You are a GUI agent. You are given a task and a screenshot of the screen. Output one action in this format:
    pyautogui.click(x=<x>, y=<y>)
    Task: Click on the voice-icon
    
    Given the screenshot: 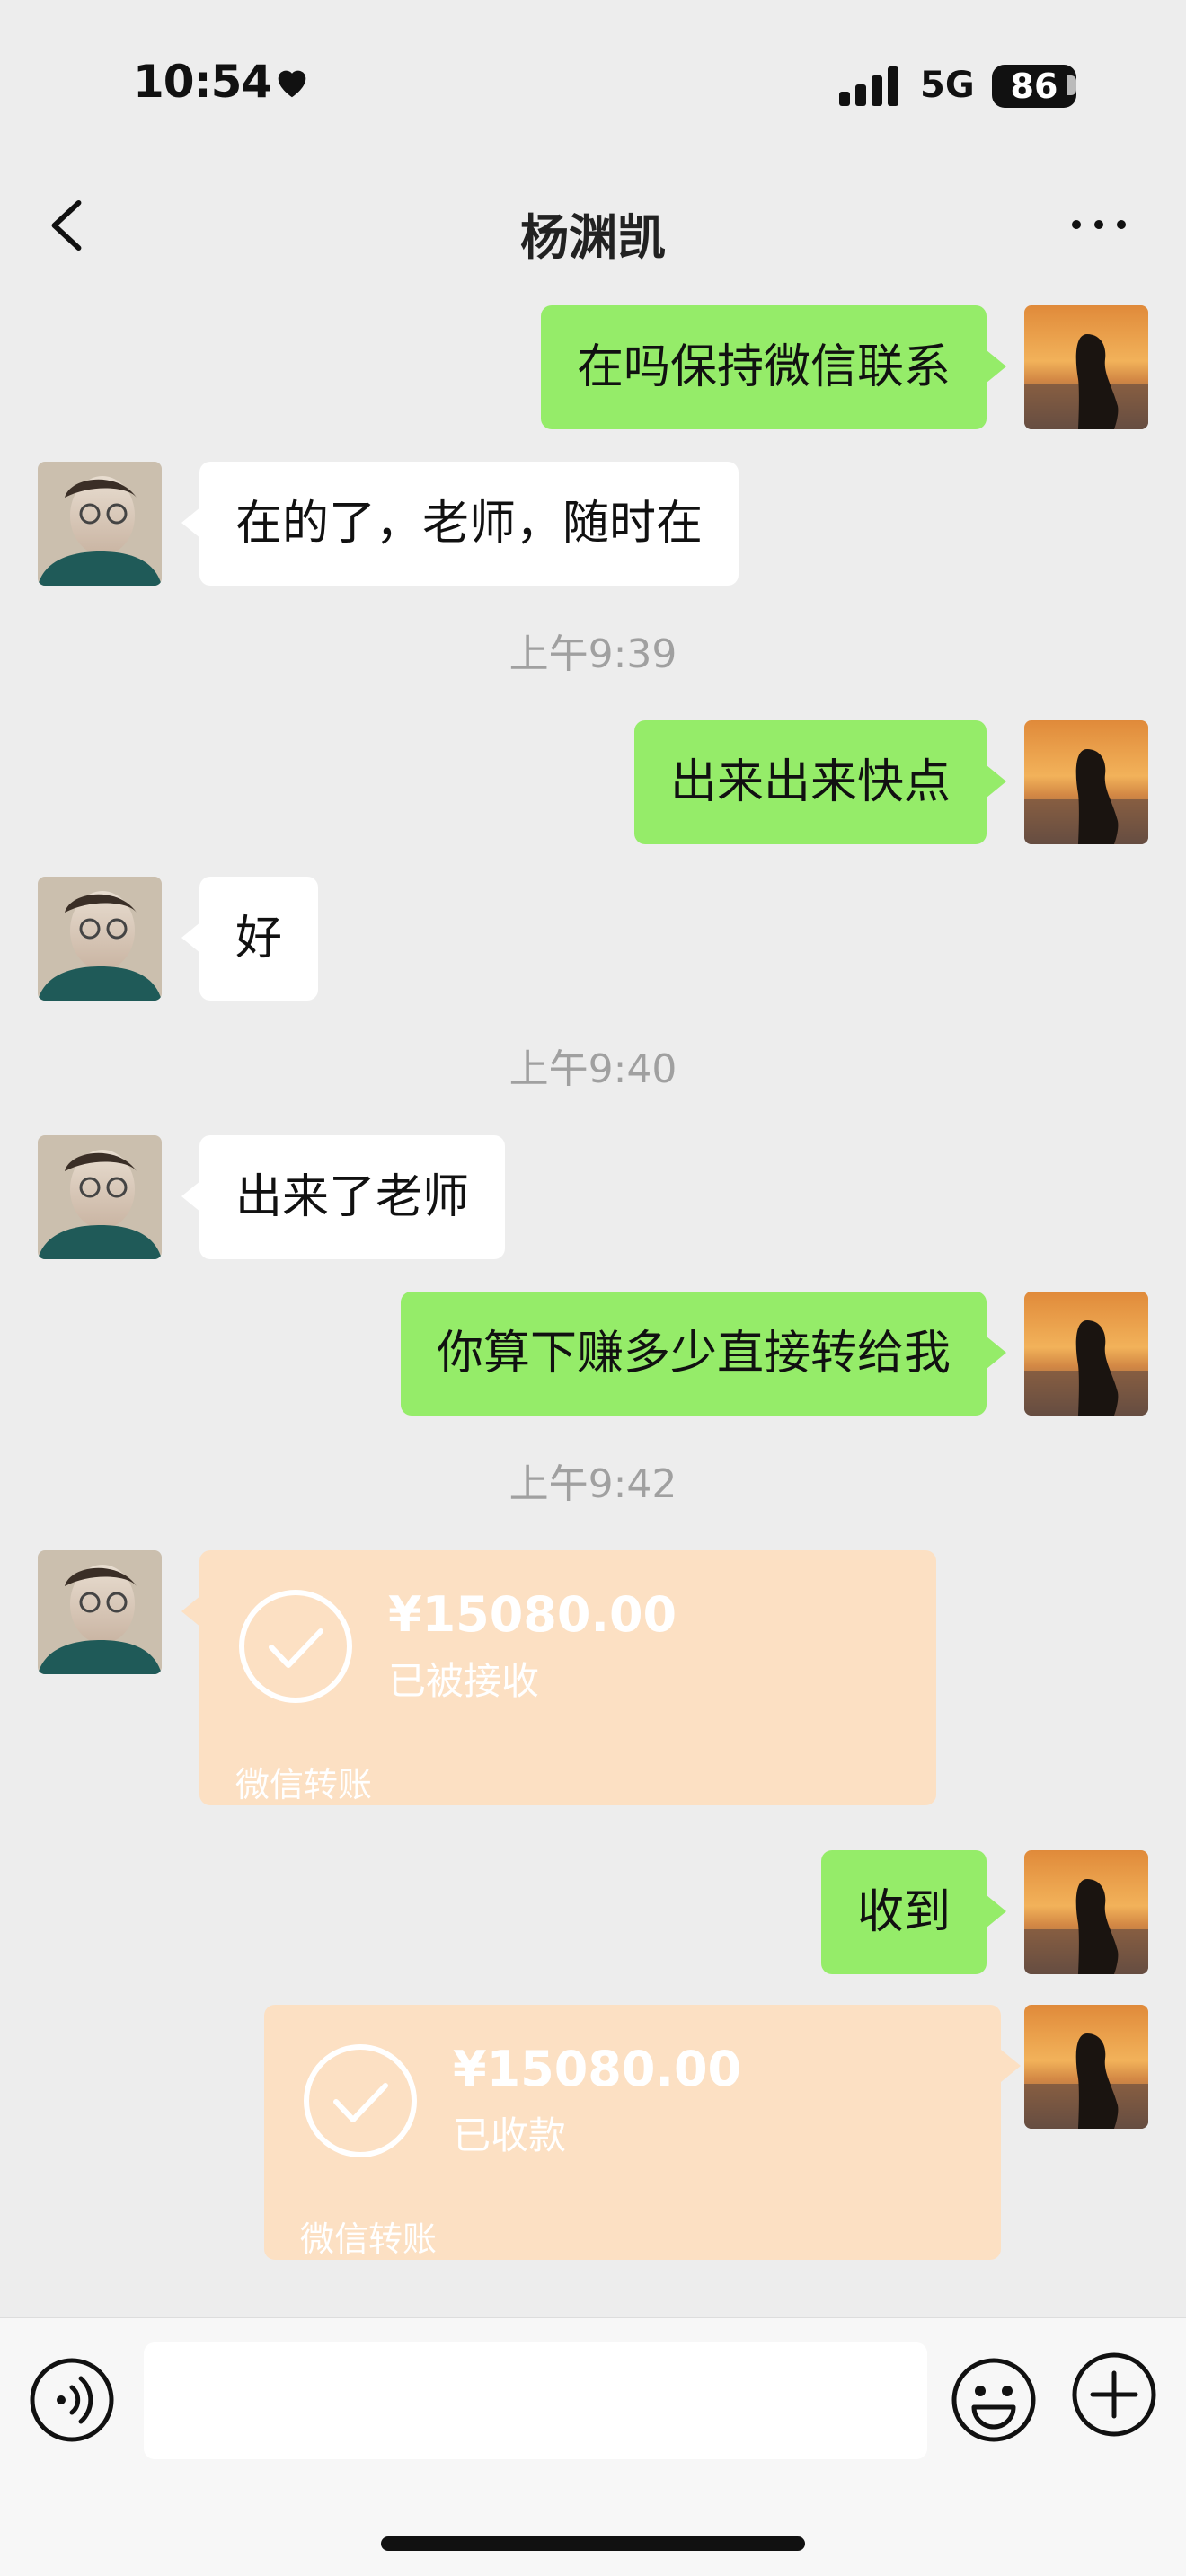 What is the action you would take?
    pyautogui.click(x=72, y=2400)
    